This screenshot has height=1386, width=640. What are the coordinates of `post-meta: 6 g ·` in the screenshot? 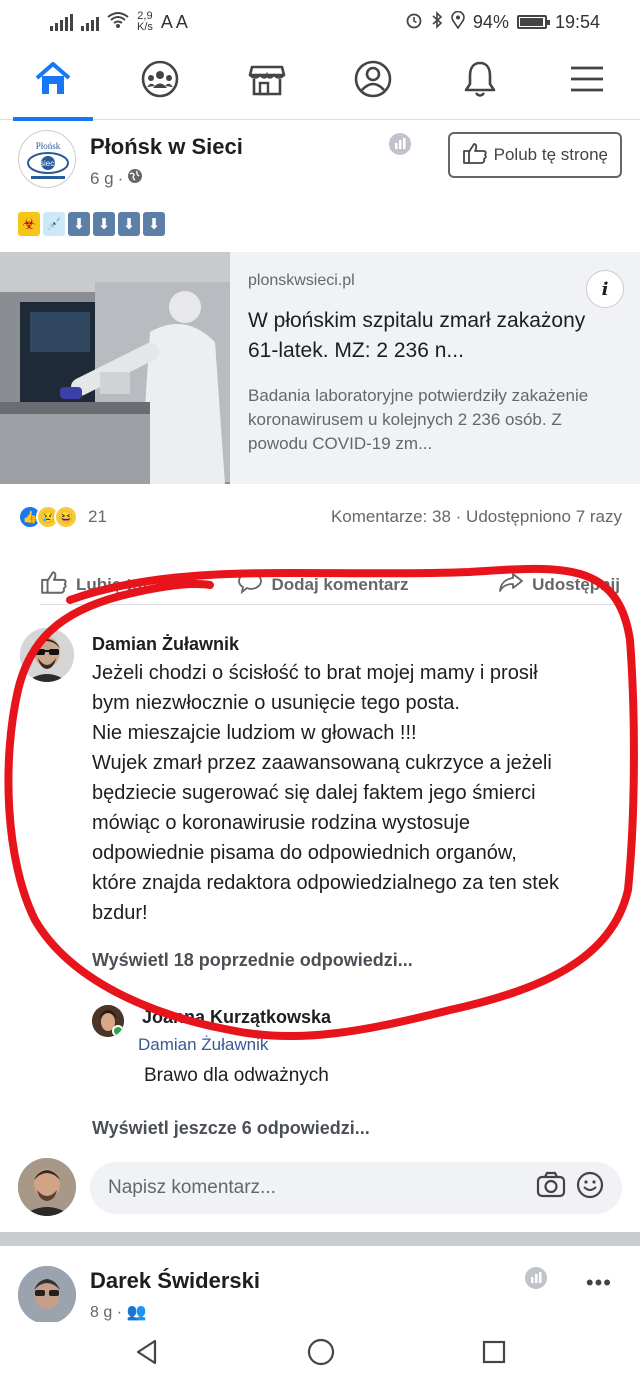 It's located at (116, 178).